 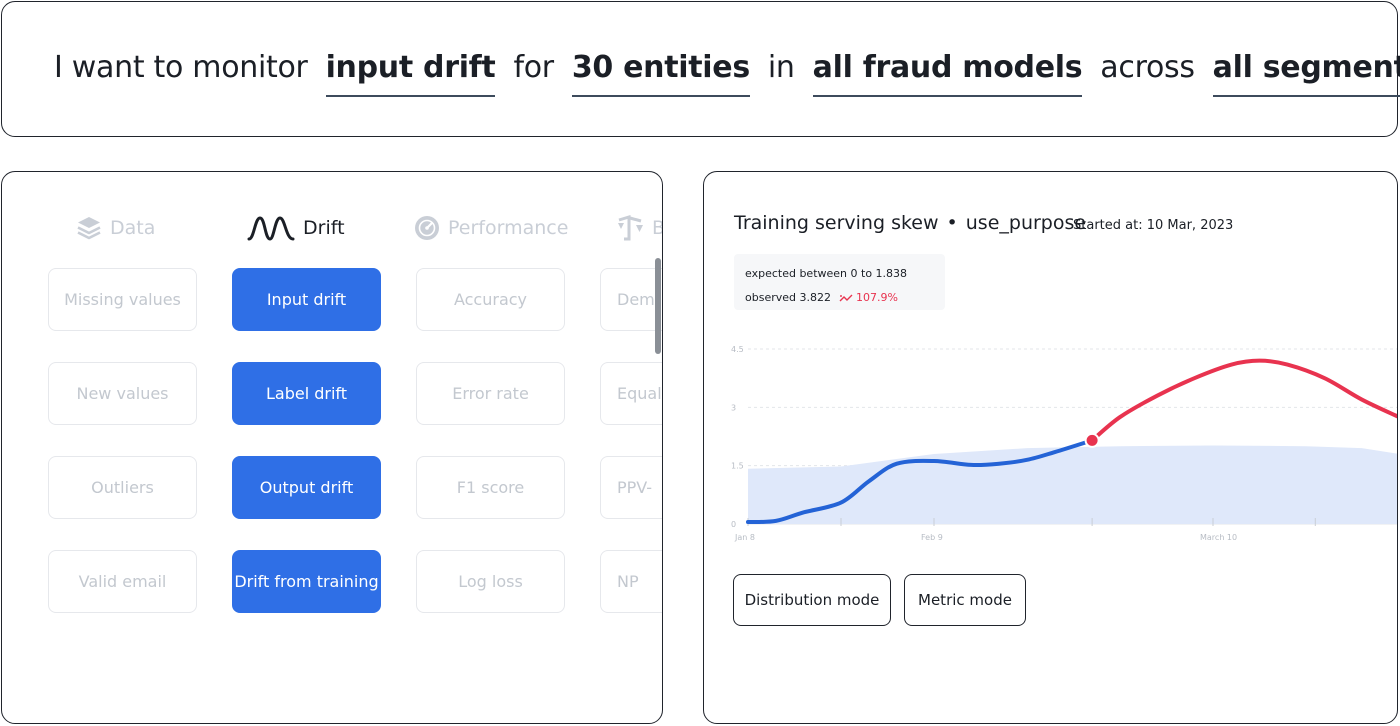 What do you see at coordinates (630, 228) in the screenshot?
I see `scale-icon` at bounding box center [630, 228].